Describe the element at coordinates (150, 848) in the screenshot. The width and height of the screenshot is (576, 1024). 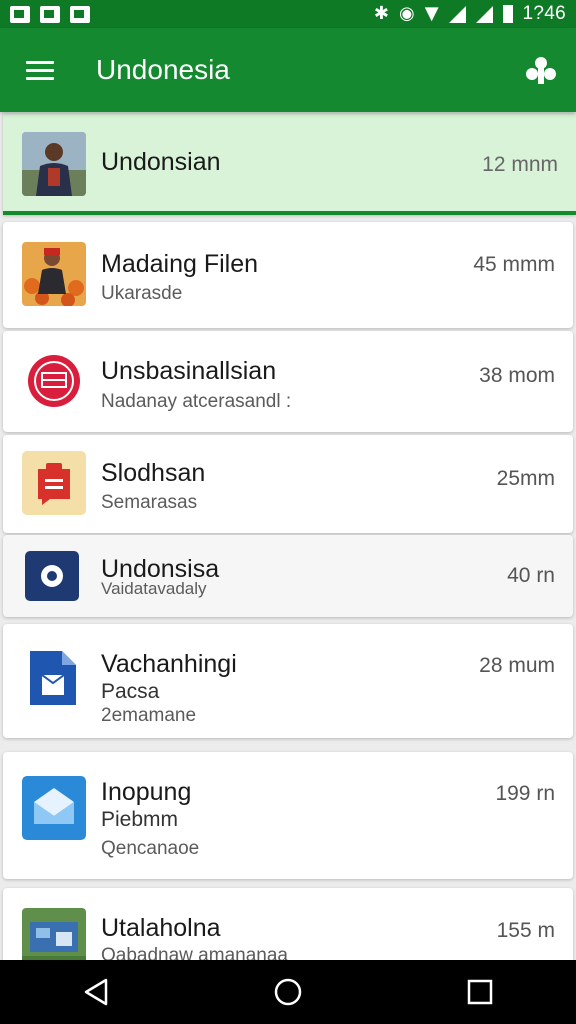
I see `list-item-subtitle-2: Qencanaoe` at that location.